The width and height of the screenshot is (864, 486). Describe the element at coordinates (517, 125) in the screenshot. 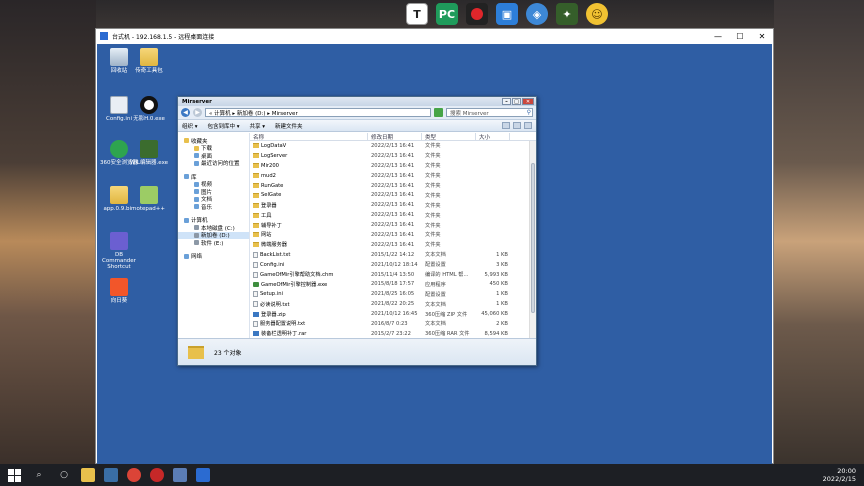

I see `preview-pane-icon` at that location.